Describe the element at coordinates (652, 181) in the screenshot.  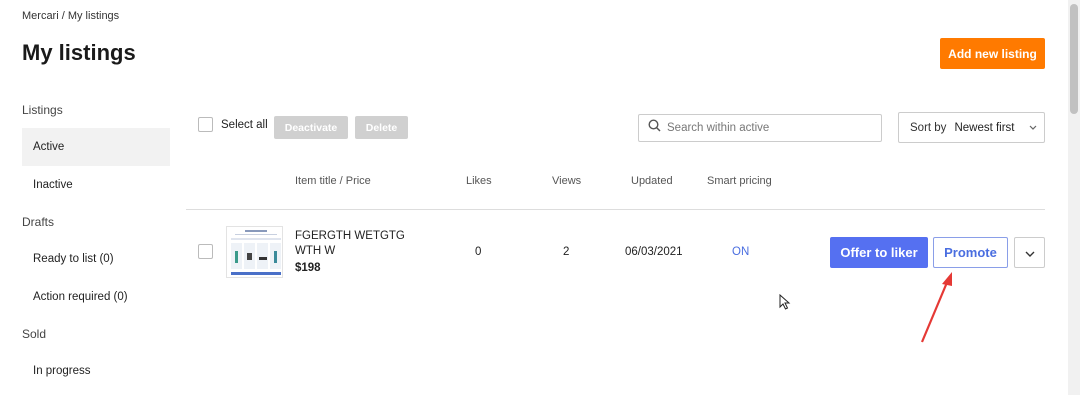
I see `header-updated: Updated` at that location.